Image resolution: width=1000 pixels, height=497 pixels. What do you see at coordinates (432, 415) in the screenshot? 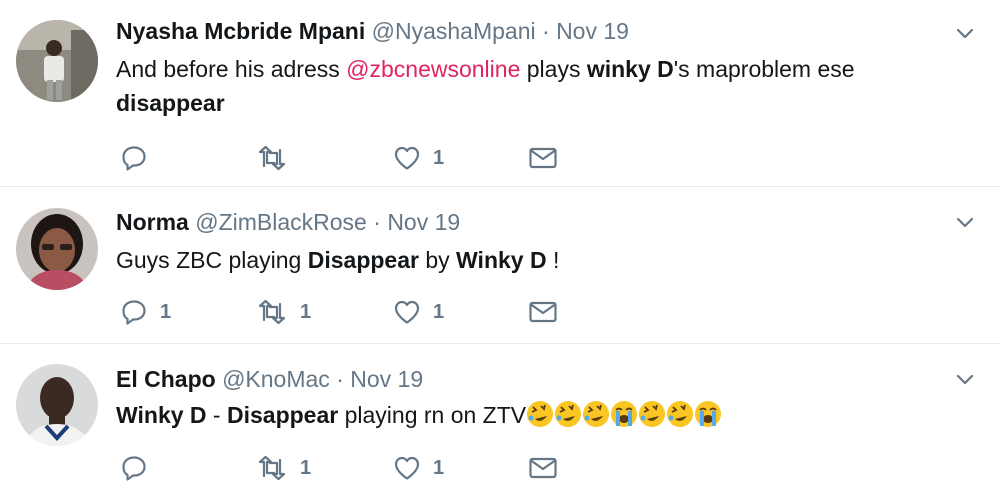
I see `tweet-text-segment: playing rn on ZTV` at bounding box center [432, 415].